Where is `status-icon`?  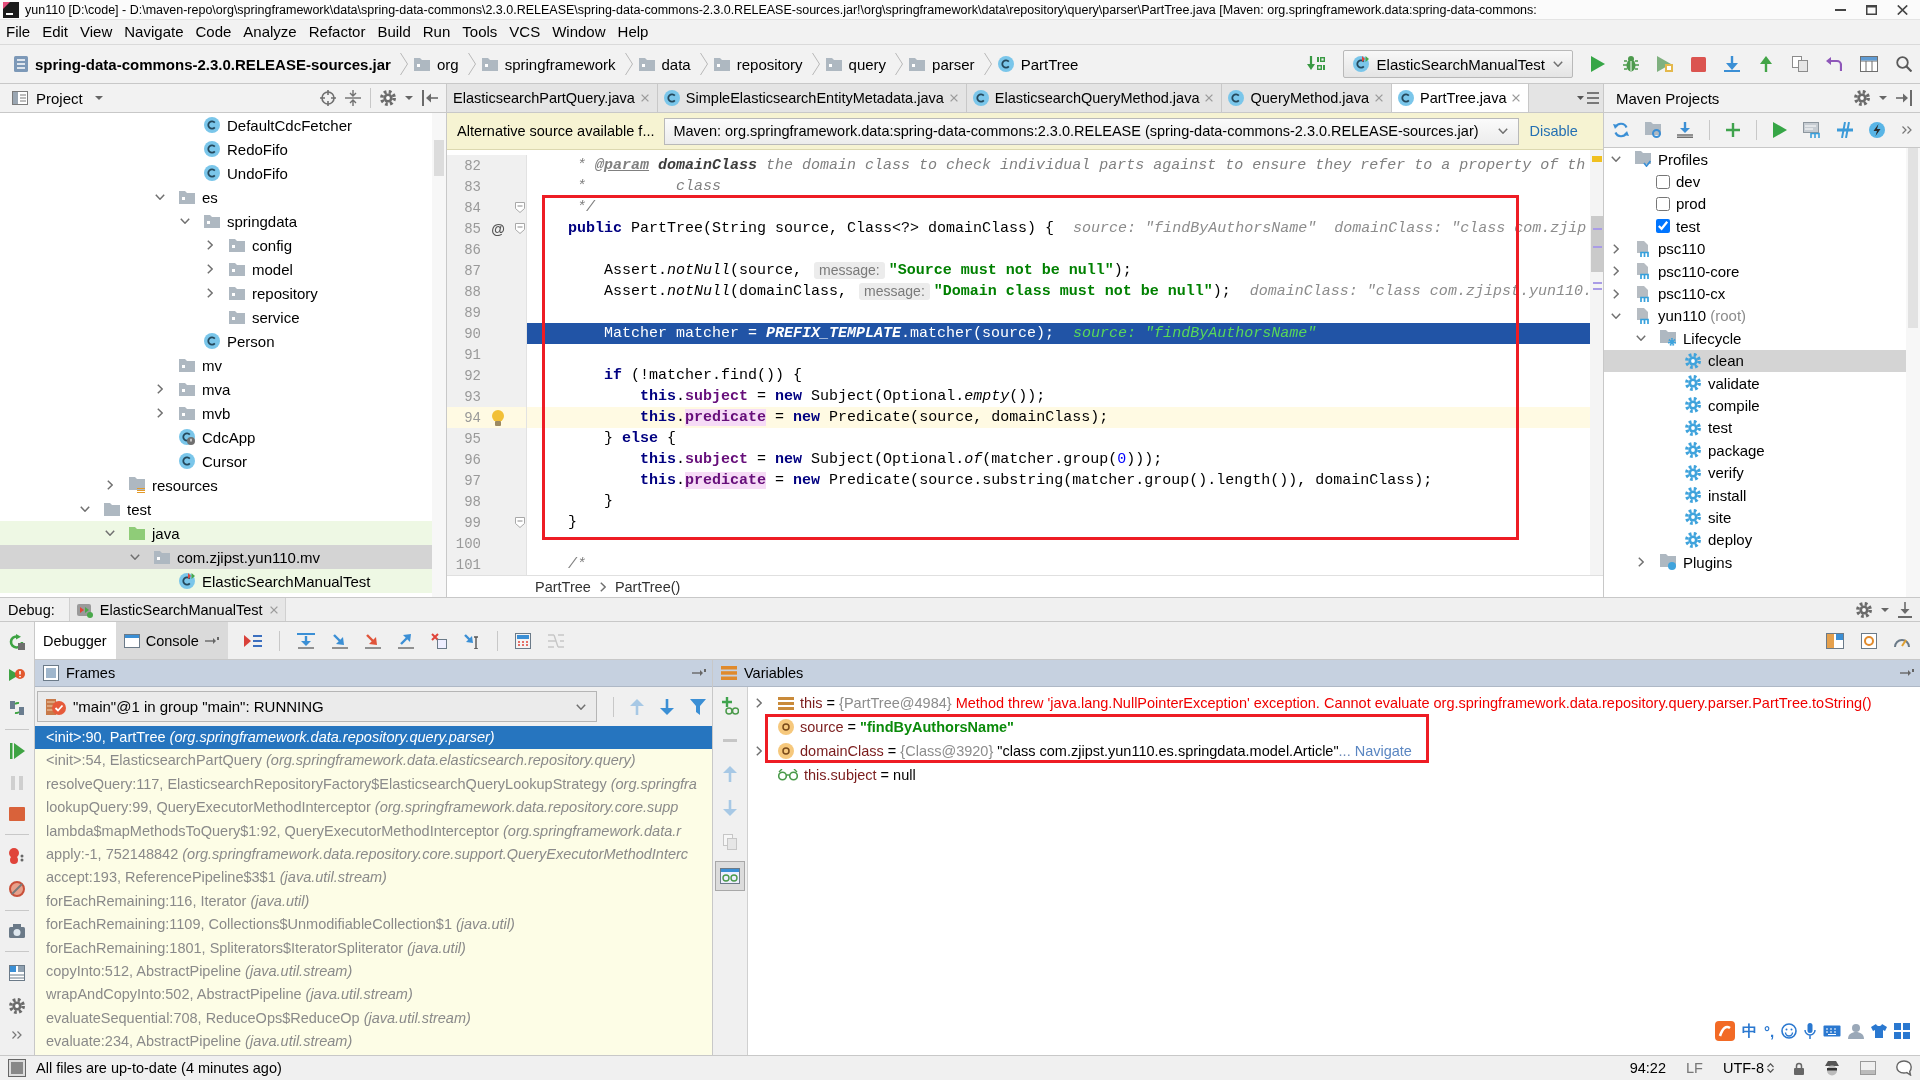
status-icon is located at coordinates (17, 1068).